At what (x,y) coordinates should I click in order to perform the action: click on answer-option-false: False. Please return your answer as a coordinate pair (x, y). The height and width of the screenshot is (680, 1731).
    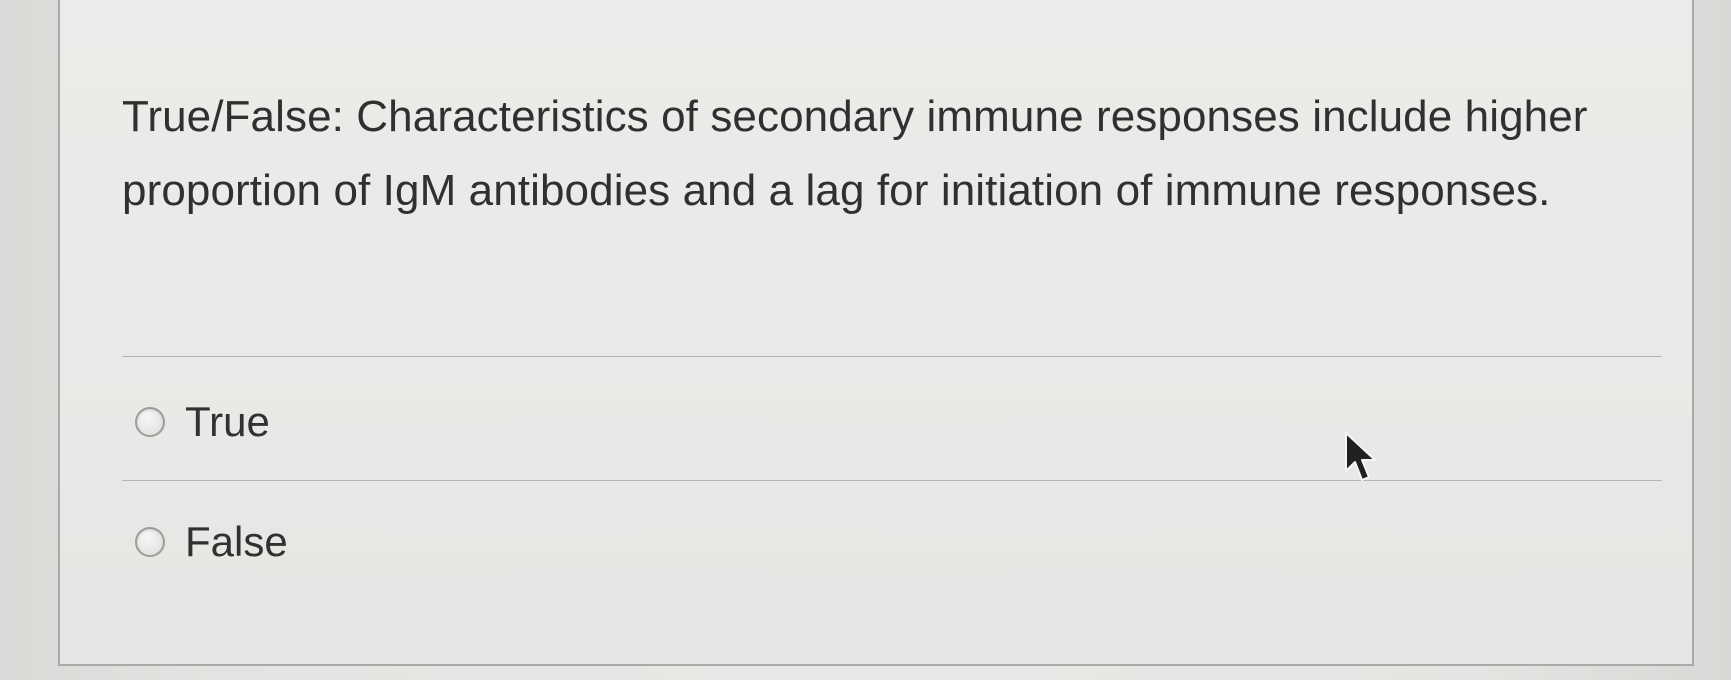
    Looking at the image, I should click on (211, 542).